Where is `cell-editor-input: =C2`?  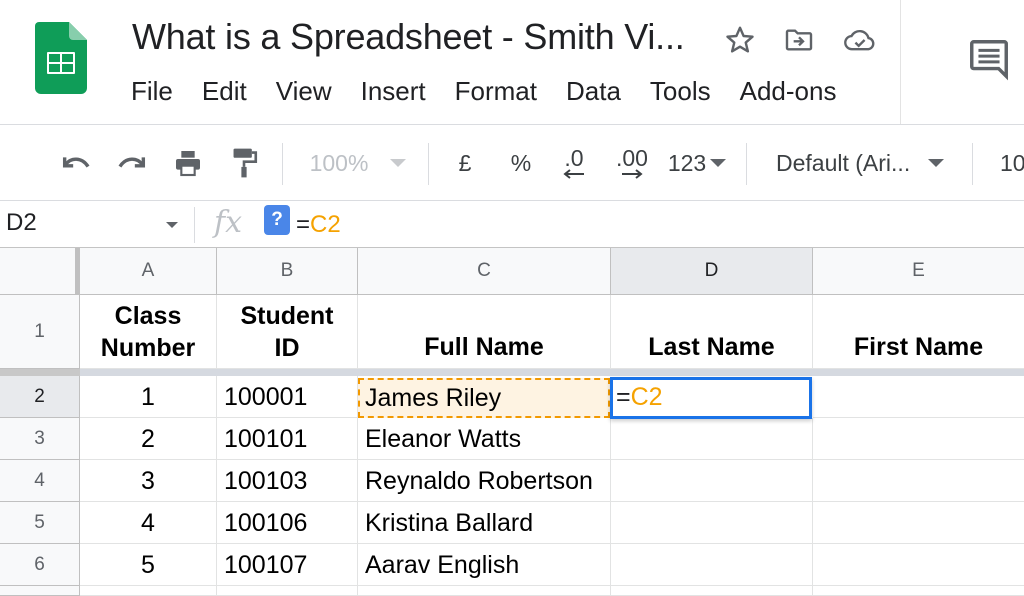 cell-editor-input: =C2 is located at coordinates (639, 397).